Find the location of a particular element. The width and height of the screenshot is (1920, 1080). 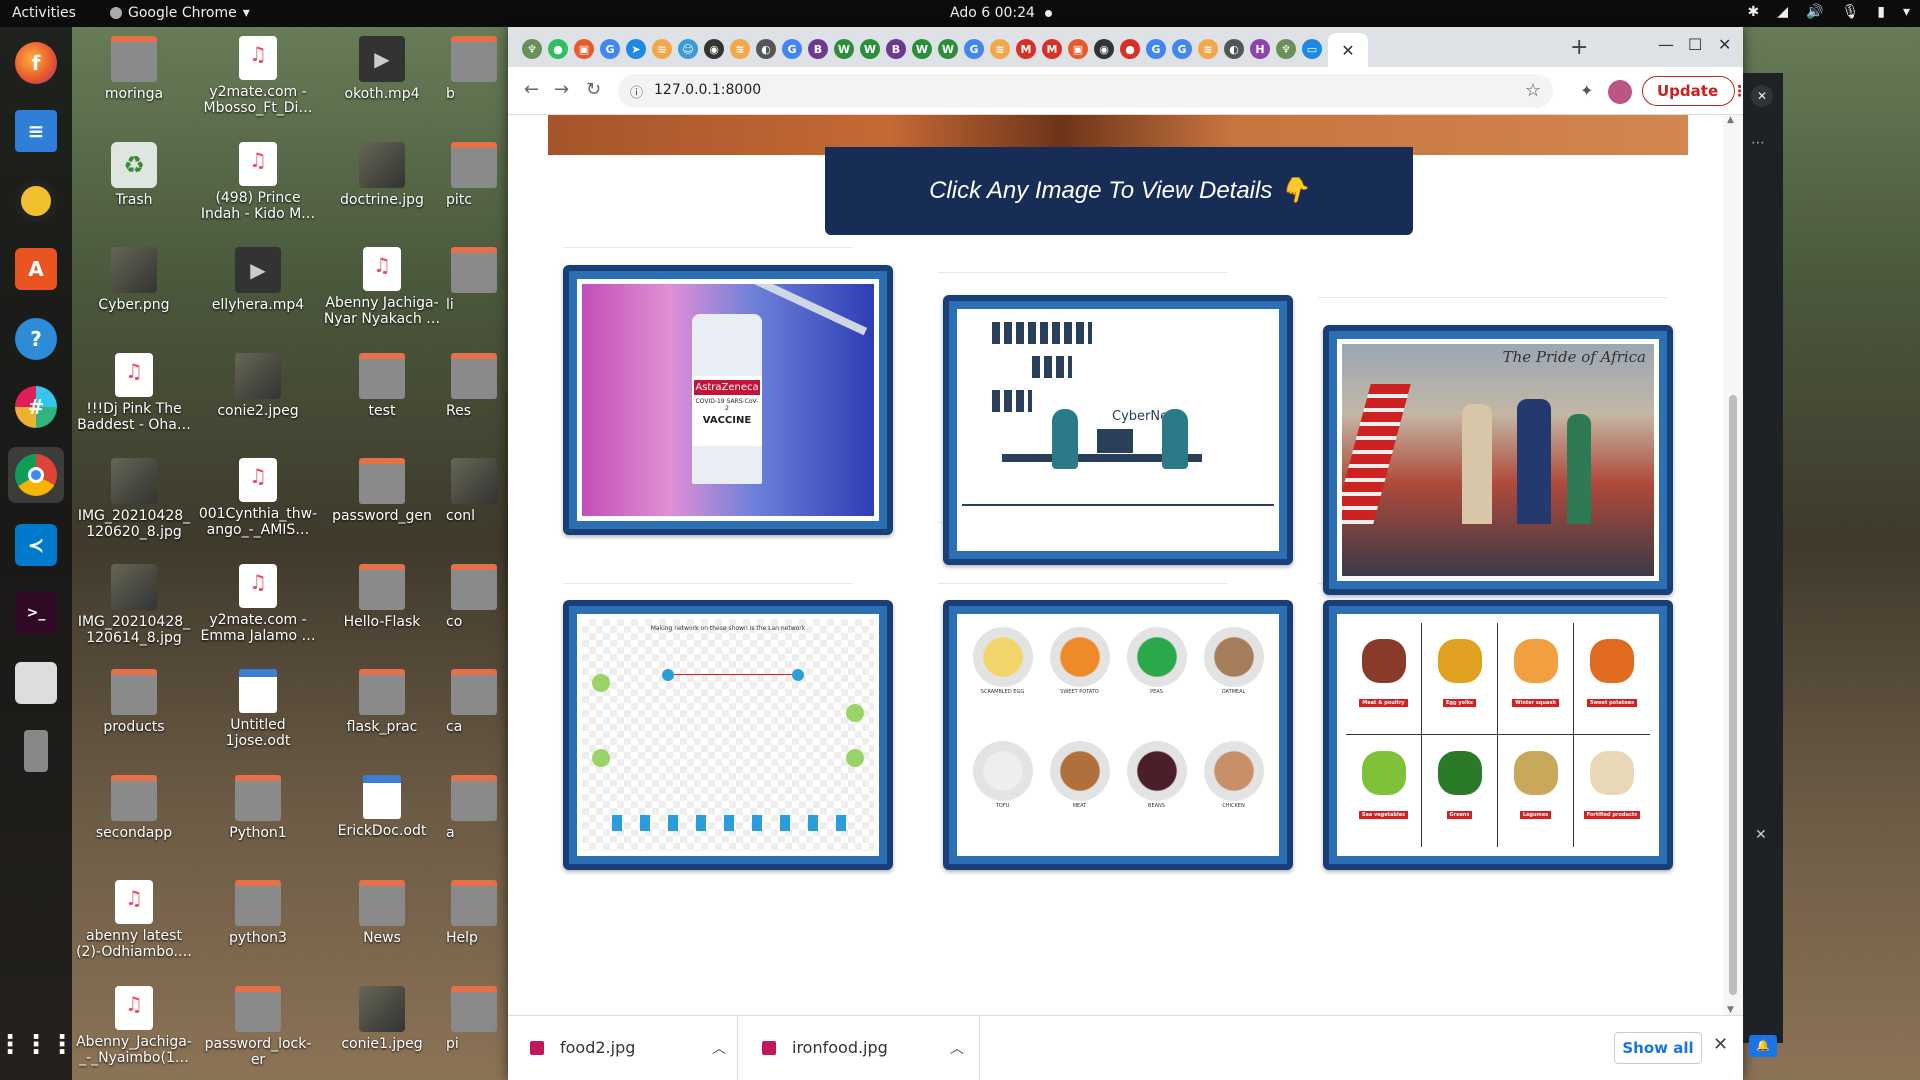

desktop-icon: IMG_20210428_ 120620_8.jpg is located at coordinates (134, 499).